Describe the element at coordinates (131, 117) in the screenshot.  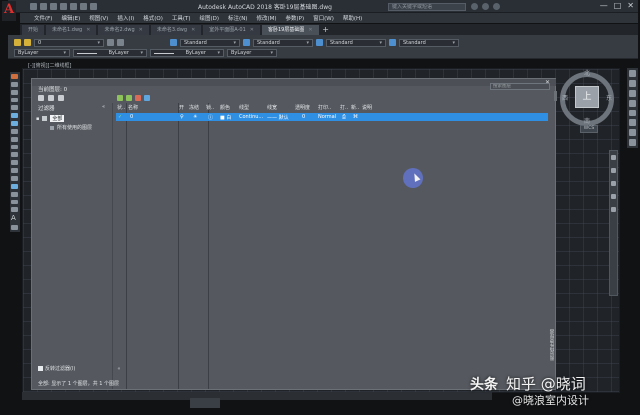
I see `layer-name: 0` at that location.